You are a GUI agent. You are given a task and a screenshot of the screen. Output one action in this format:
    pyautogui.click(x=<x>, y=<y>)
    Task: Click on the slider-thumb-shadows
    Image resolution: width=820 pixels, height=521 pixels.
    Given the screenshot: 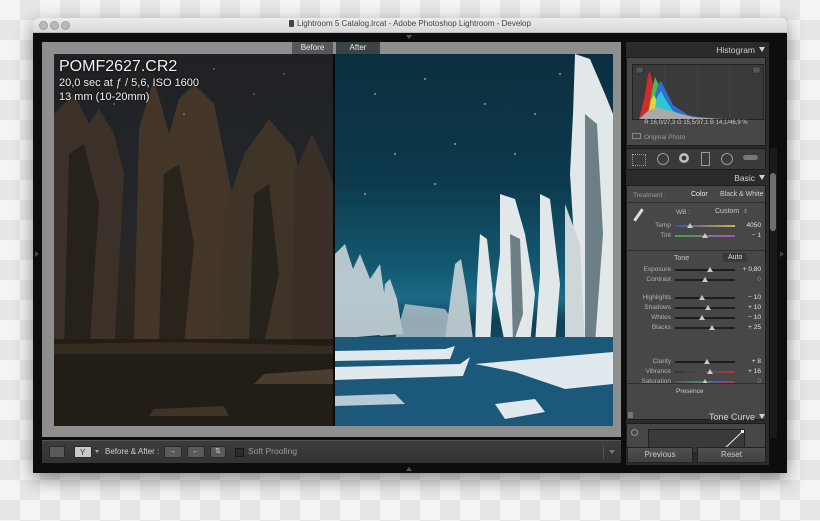 What is the action you would take?
    pyautogui.click(x=708, y=307)
    